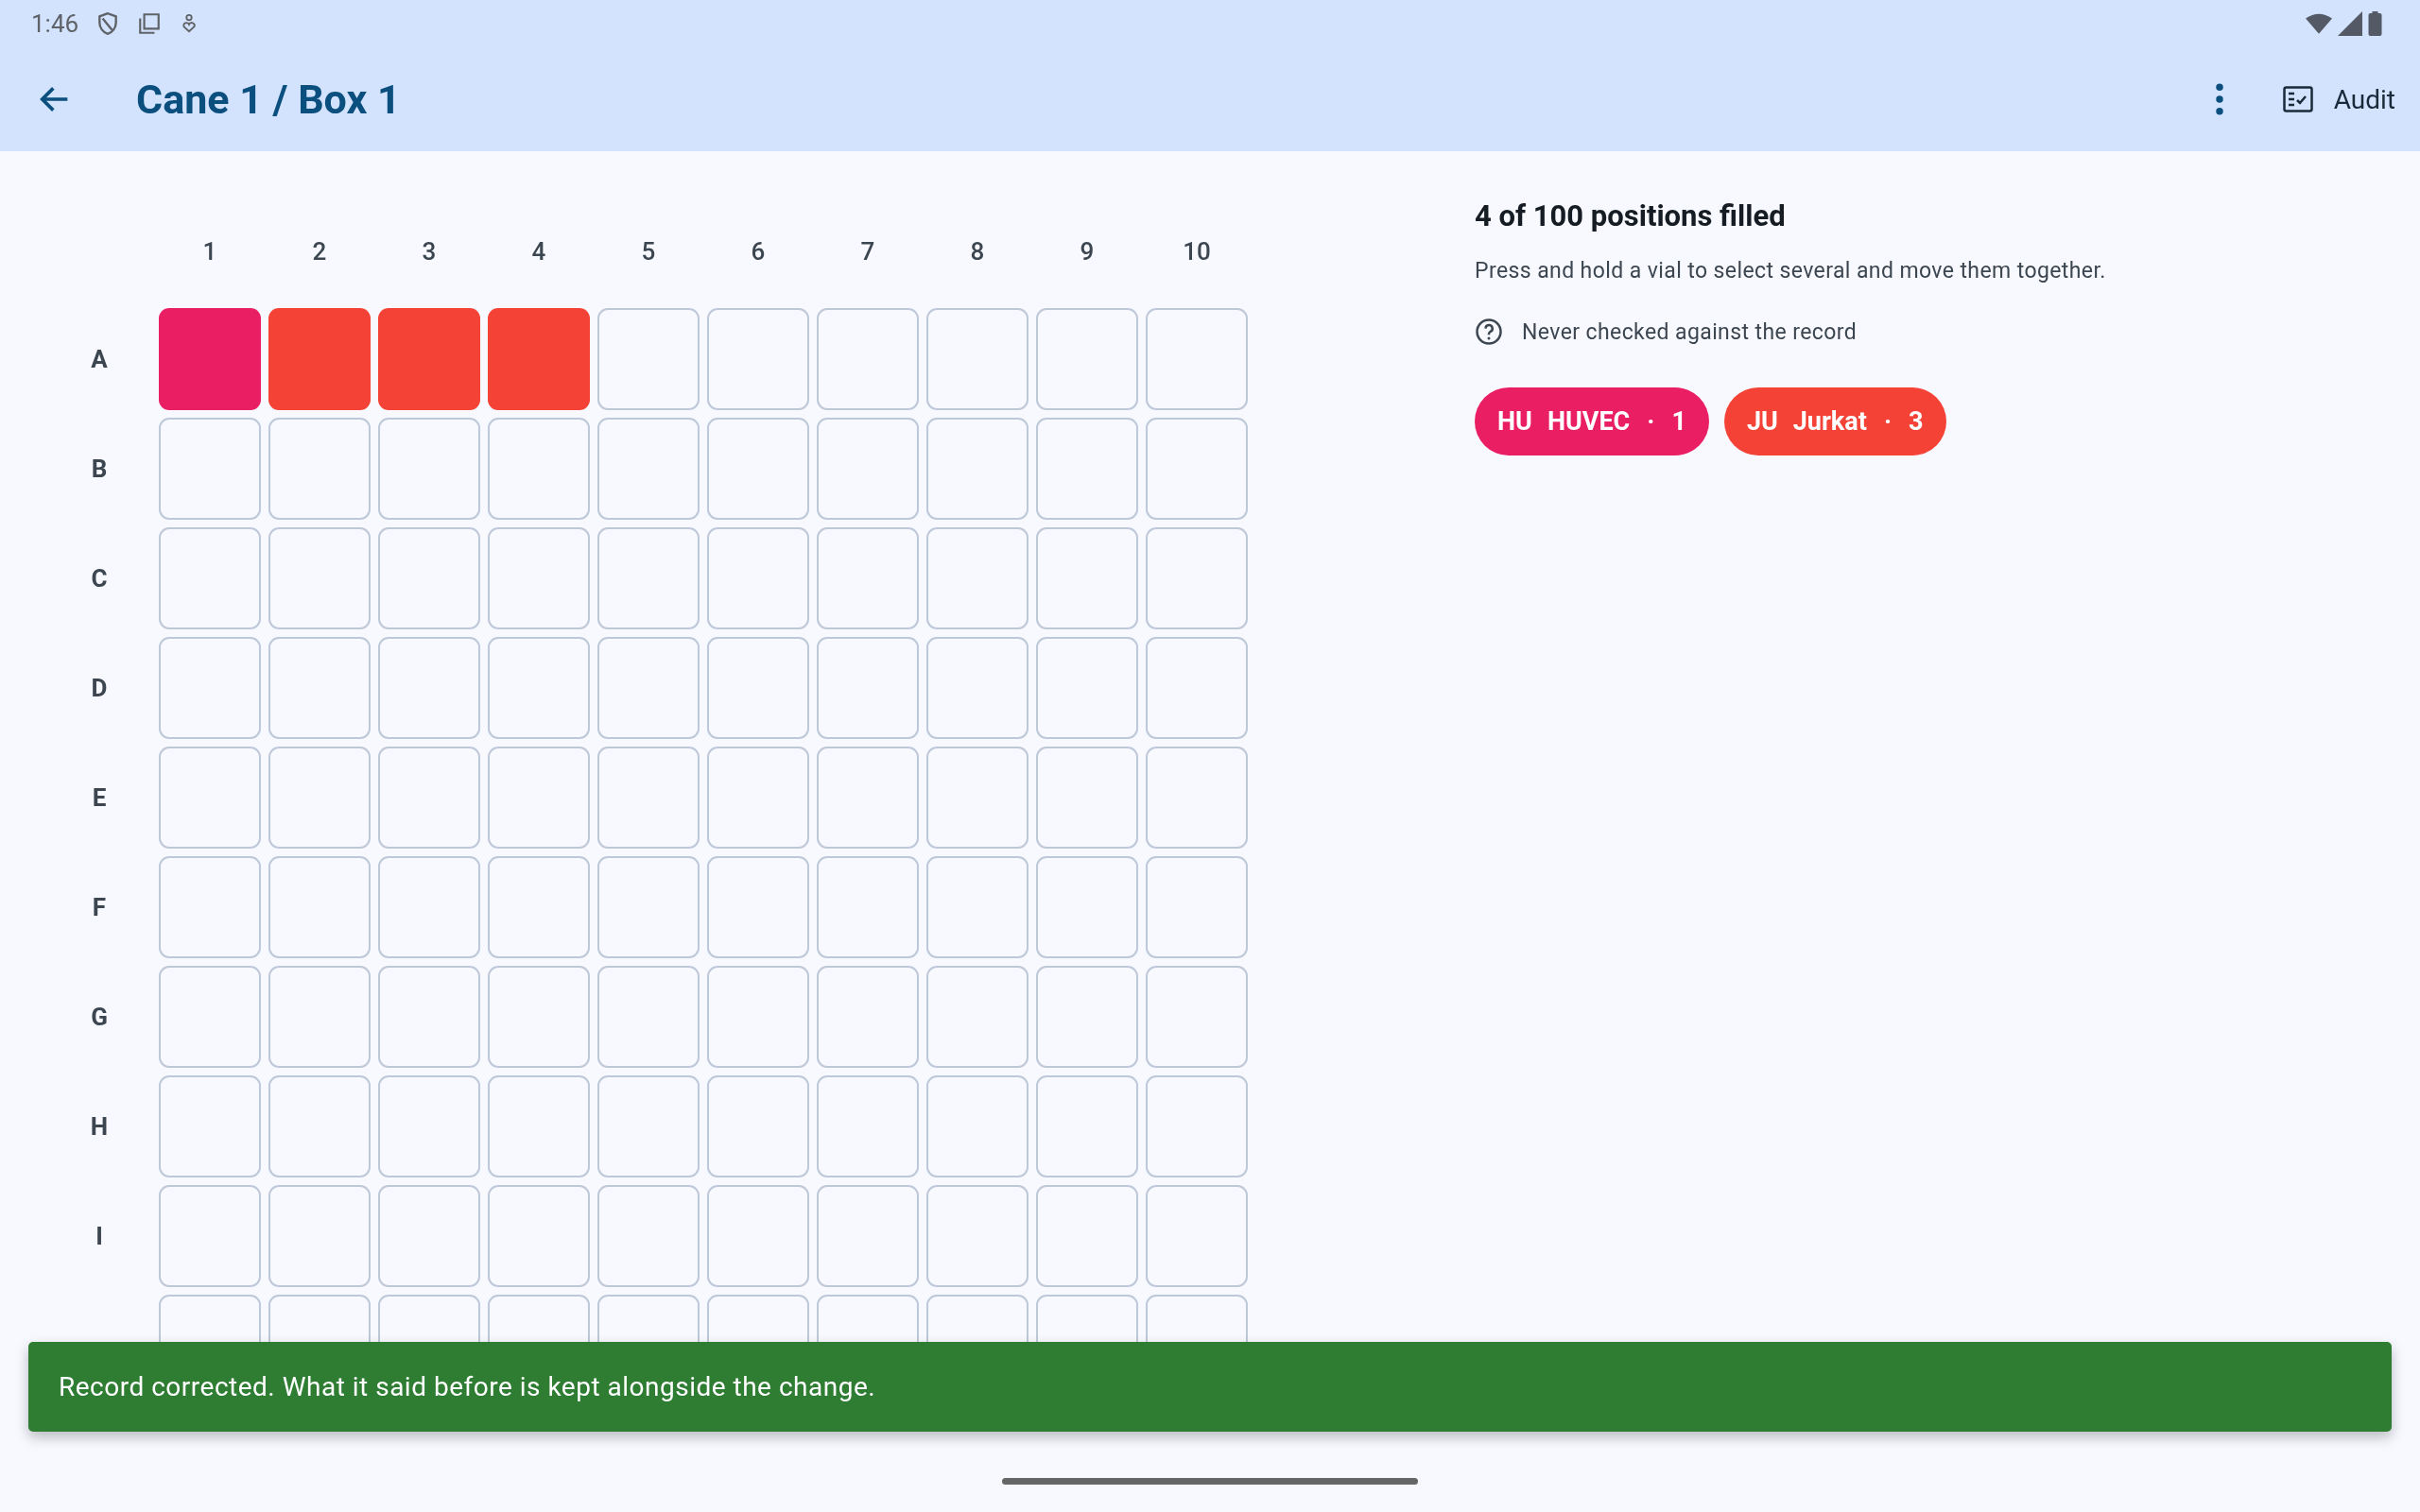 This screenshot has height=1512, width=2420. What do you see at coordinates (319, 251) in the screenshot?
I see `column-number: 2` at bounding box center [319, 251].